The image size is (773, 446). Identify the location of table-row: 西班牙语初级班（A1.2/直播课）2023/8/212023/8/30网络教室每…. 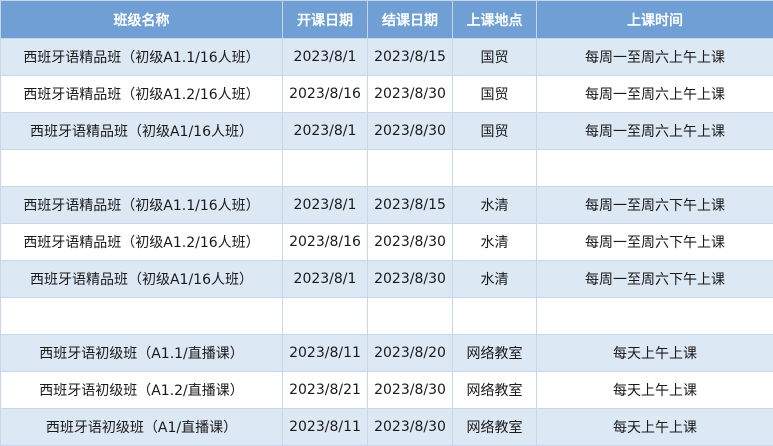
(387, 390).